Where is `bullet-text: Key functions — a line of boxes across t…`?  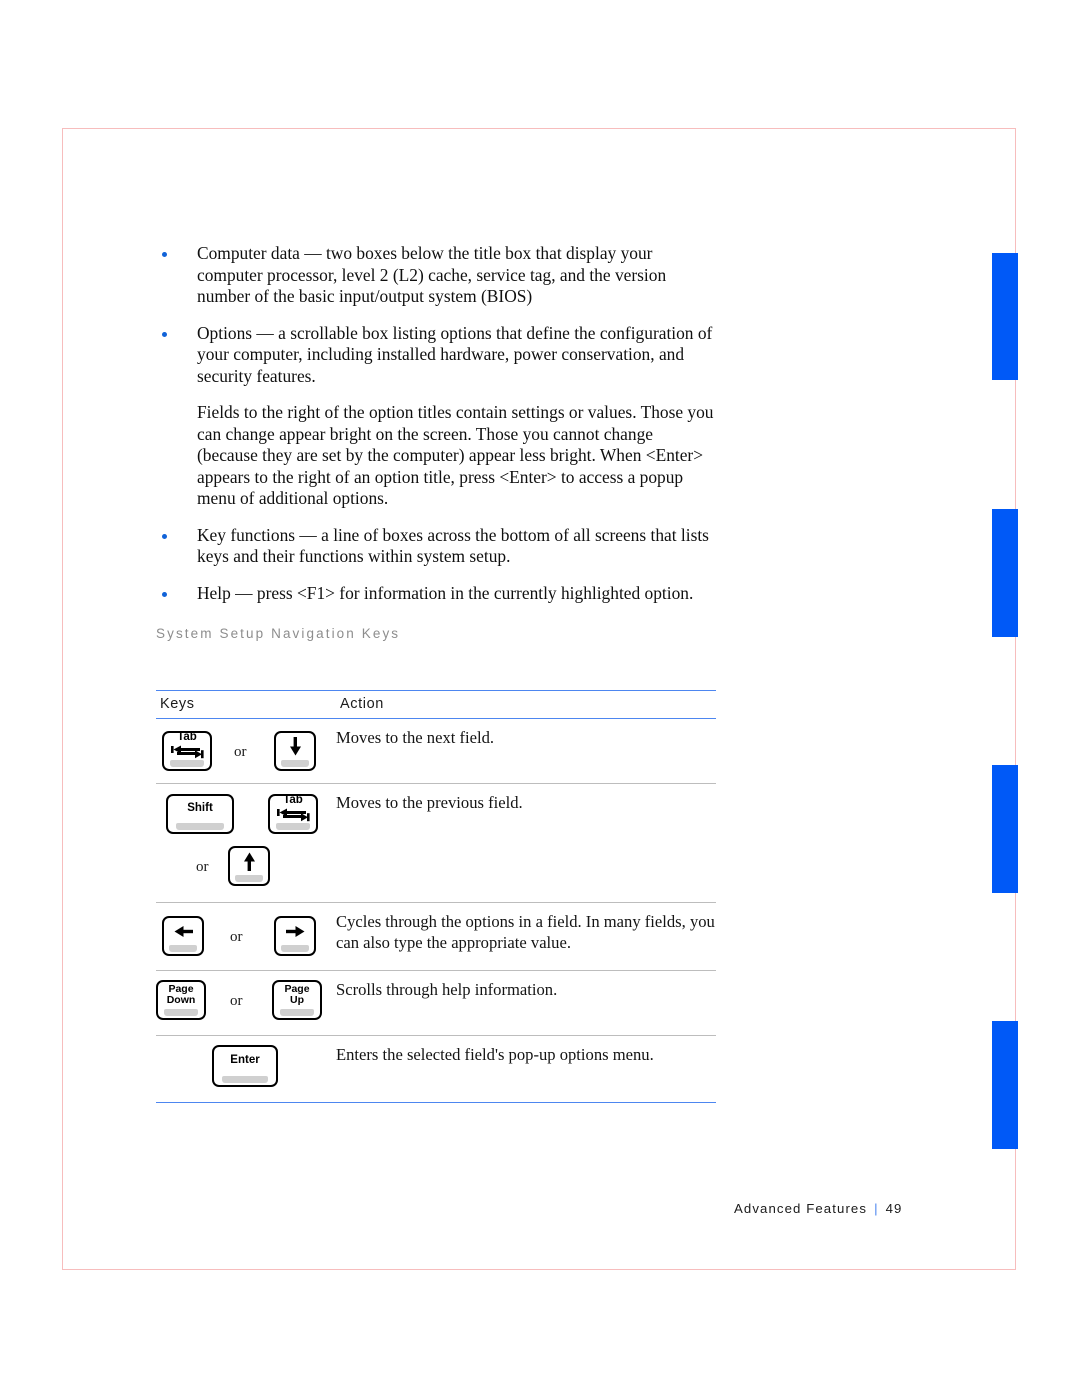 bullet-text: Key functions — a line of boxes across t… is located at coordinates (453, 545).